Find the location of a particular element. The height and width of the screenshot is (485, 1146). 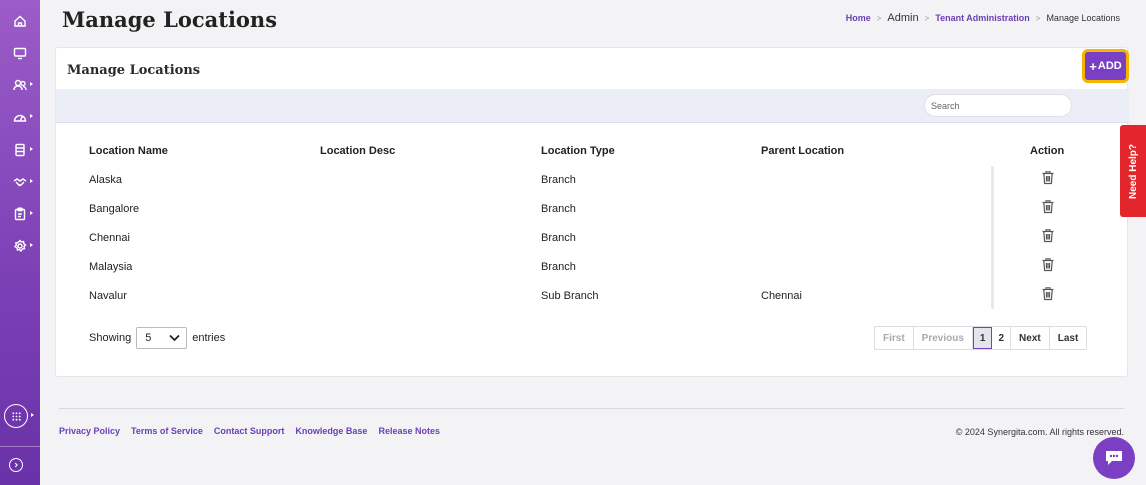

pagination-first: First is located at coordinates (894, 338).